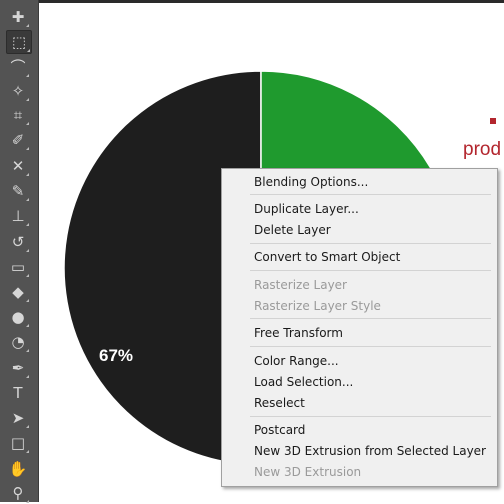 The width and height of the screenshot is (504, 504). I want to click on menu-item-new-3d-extrusion: New 3D Extrusion, so click(307, 472).